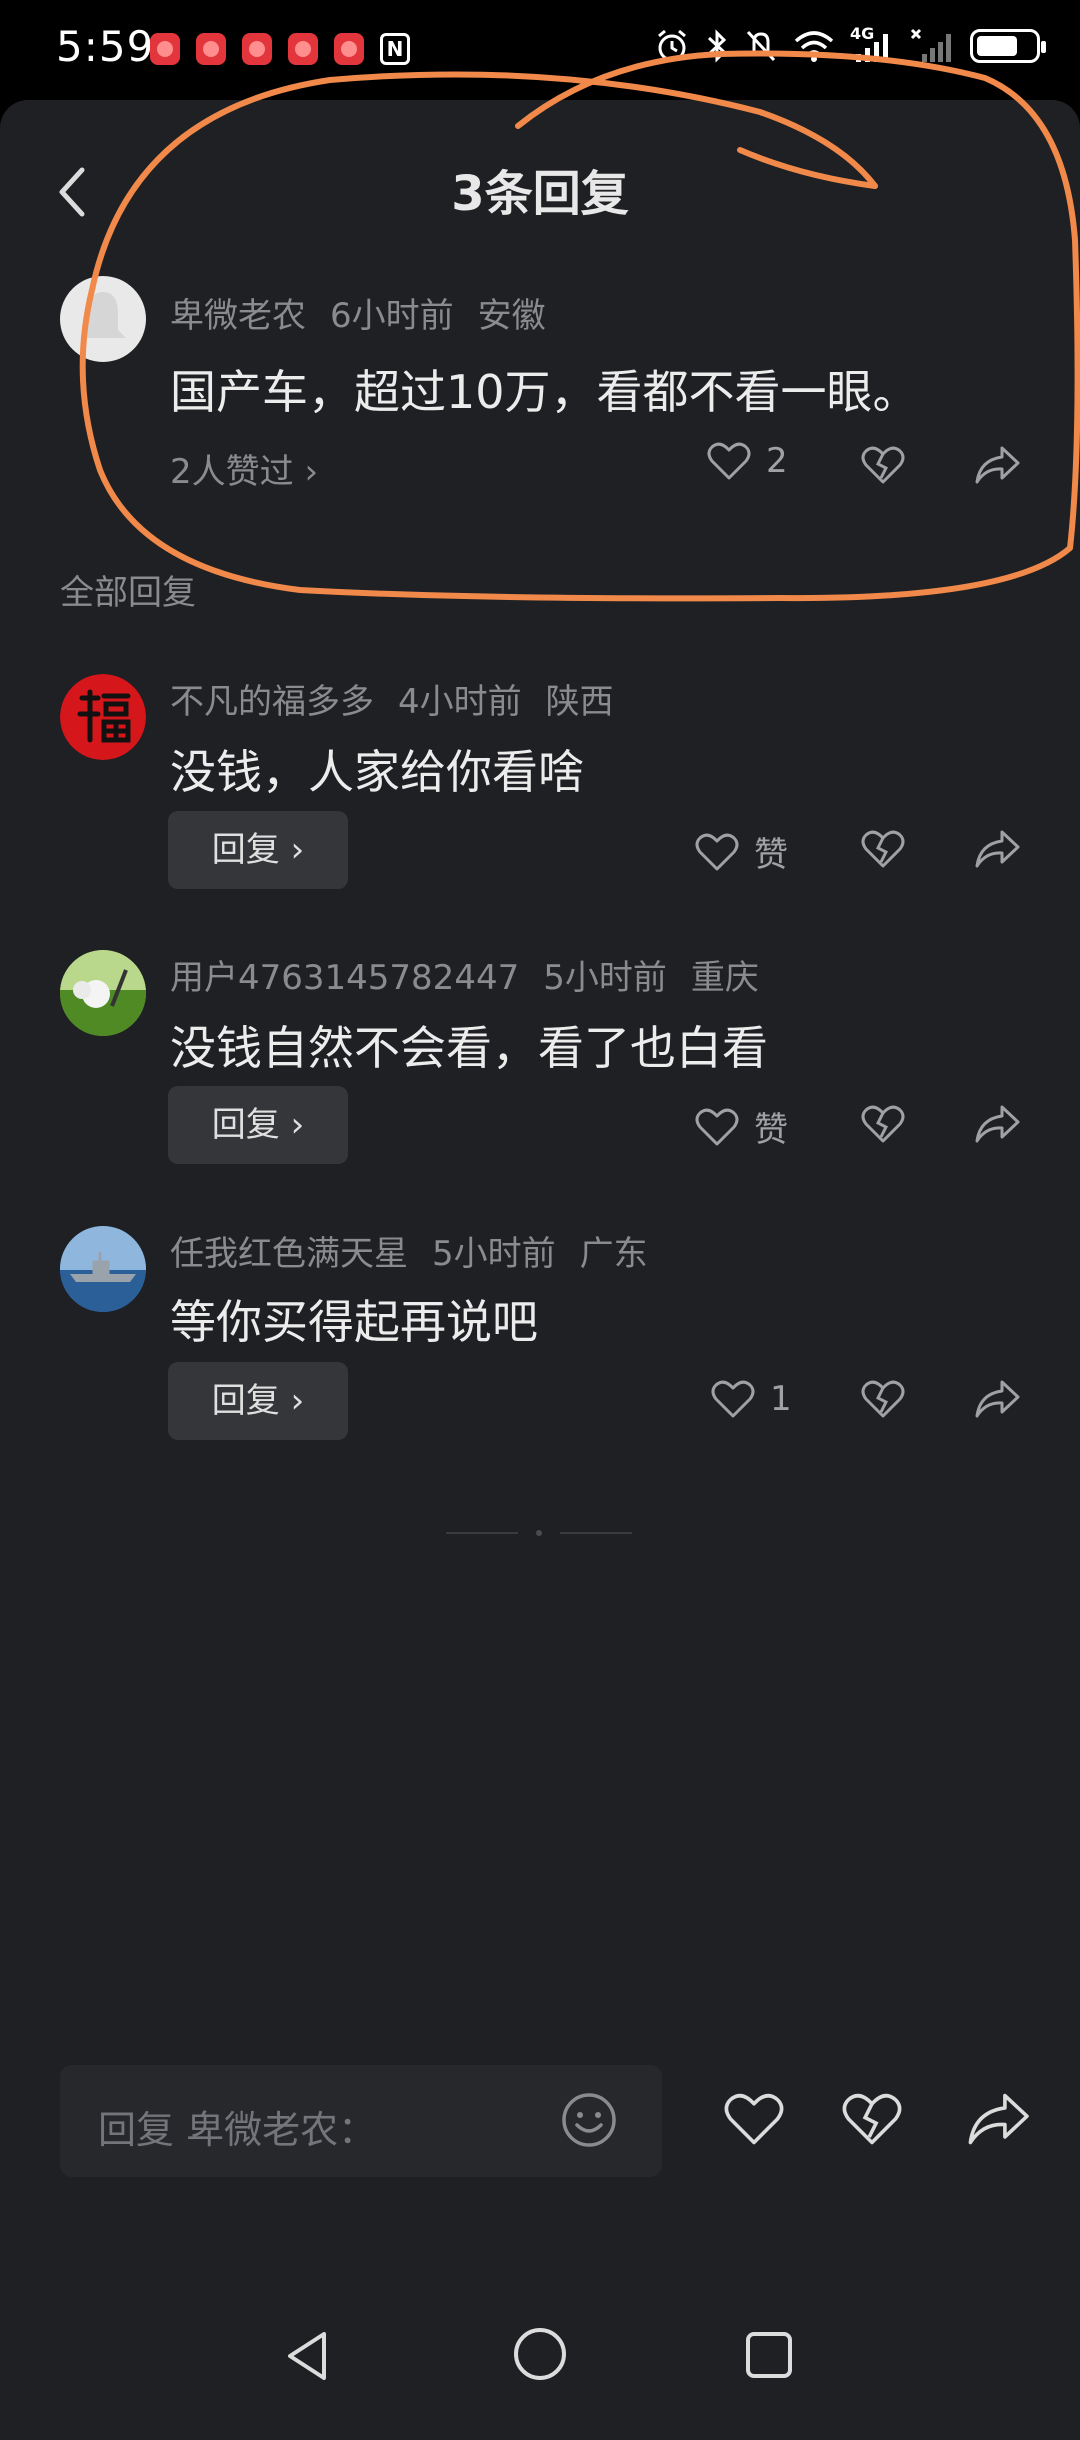 The image size is (1080, 2440). I want to click on comment-meta: 卑微老农 6小时前 安徽, so click(370, 312).